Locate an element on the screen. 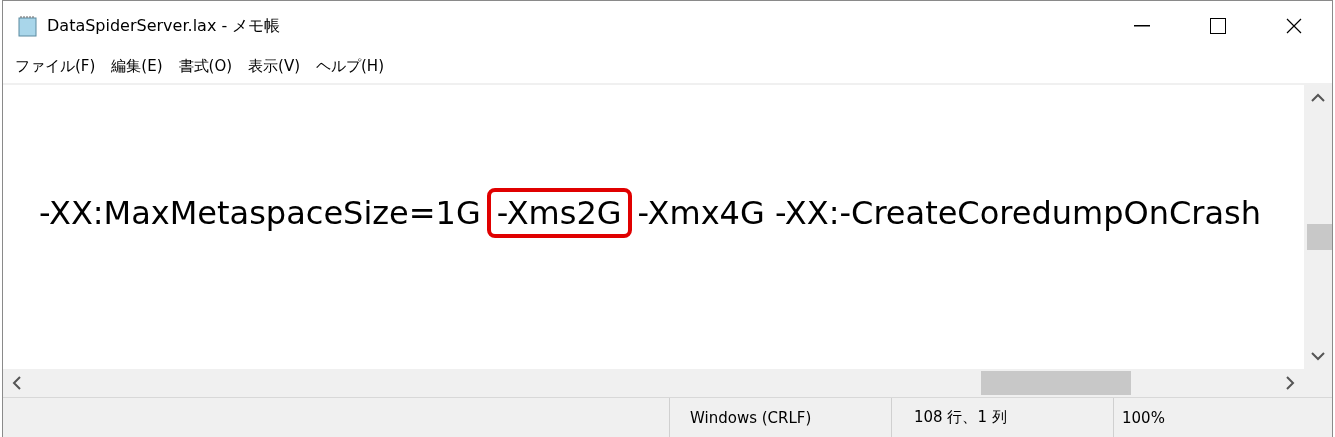 The width and height of the screenshot is (1335, 437). editor-text: -Xmx4G -XX:-CreateCoredumpOnCrash is located at coordinates (949, 214).